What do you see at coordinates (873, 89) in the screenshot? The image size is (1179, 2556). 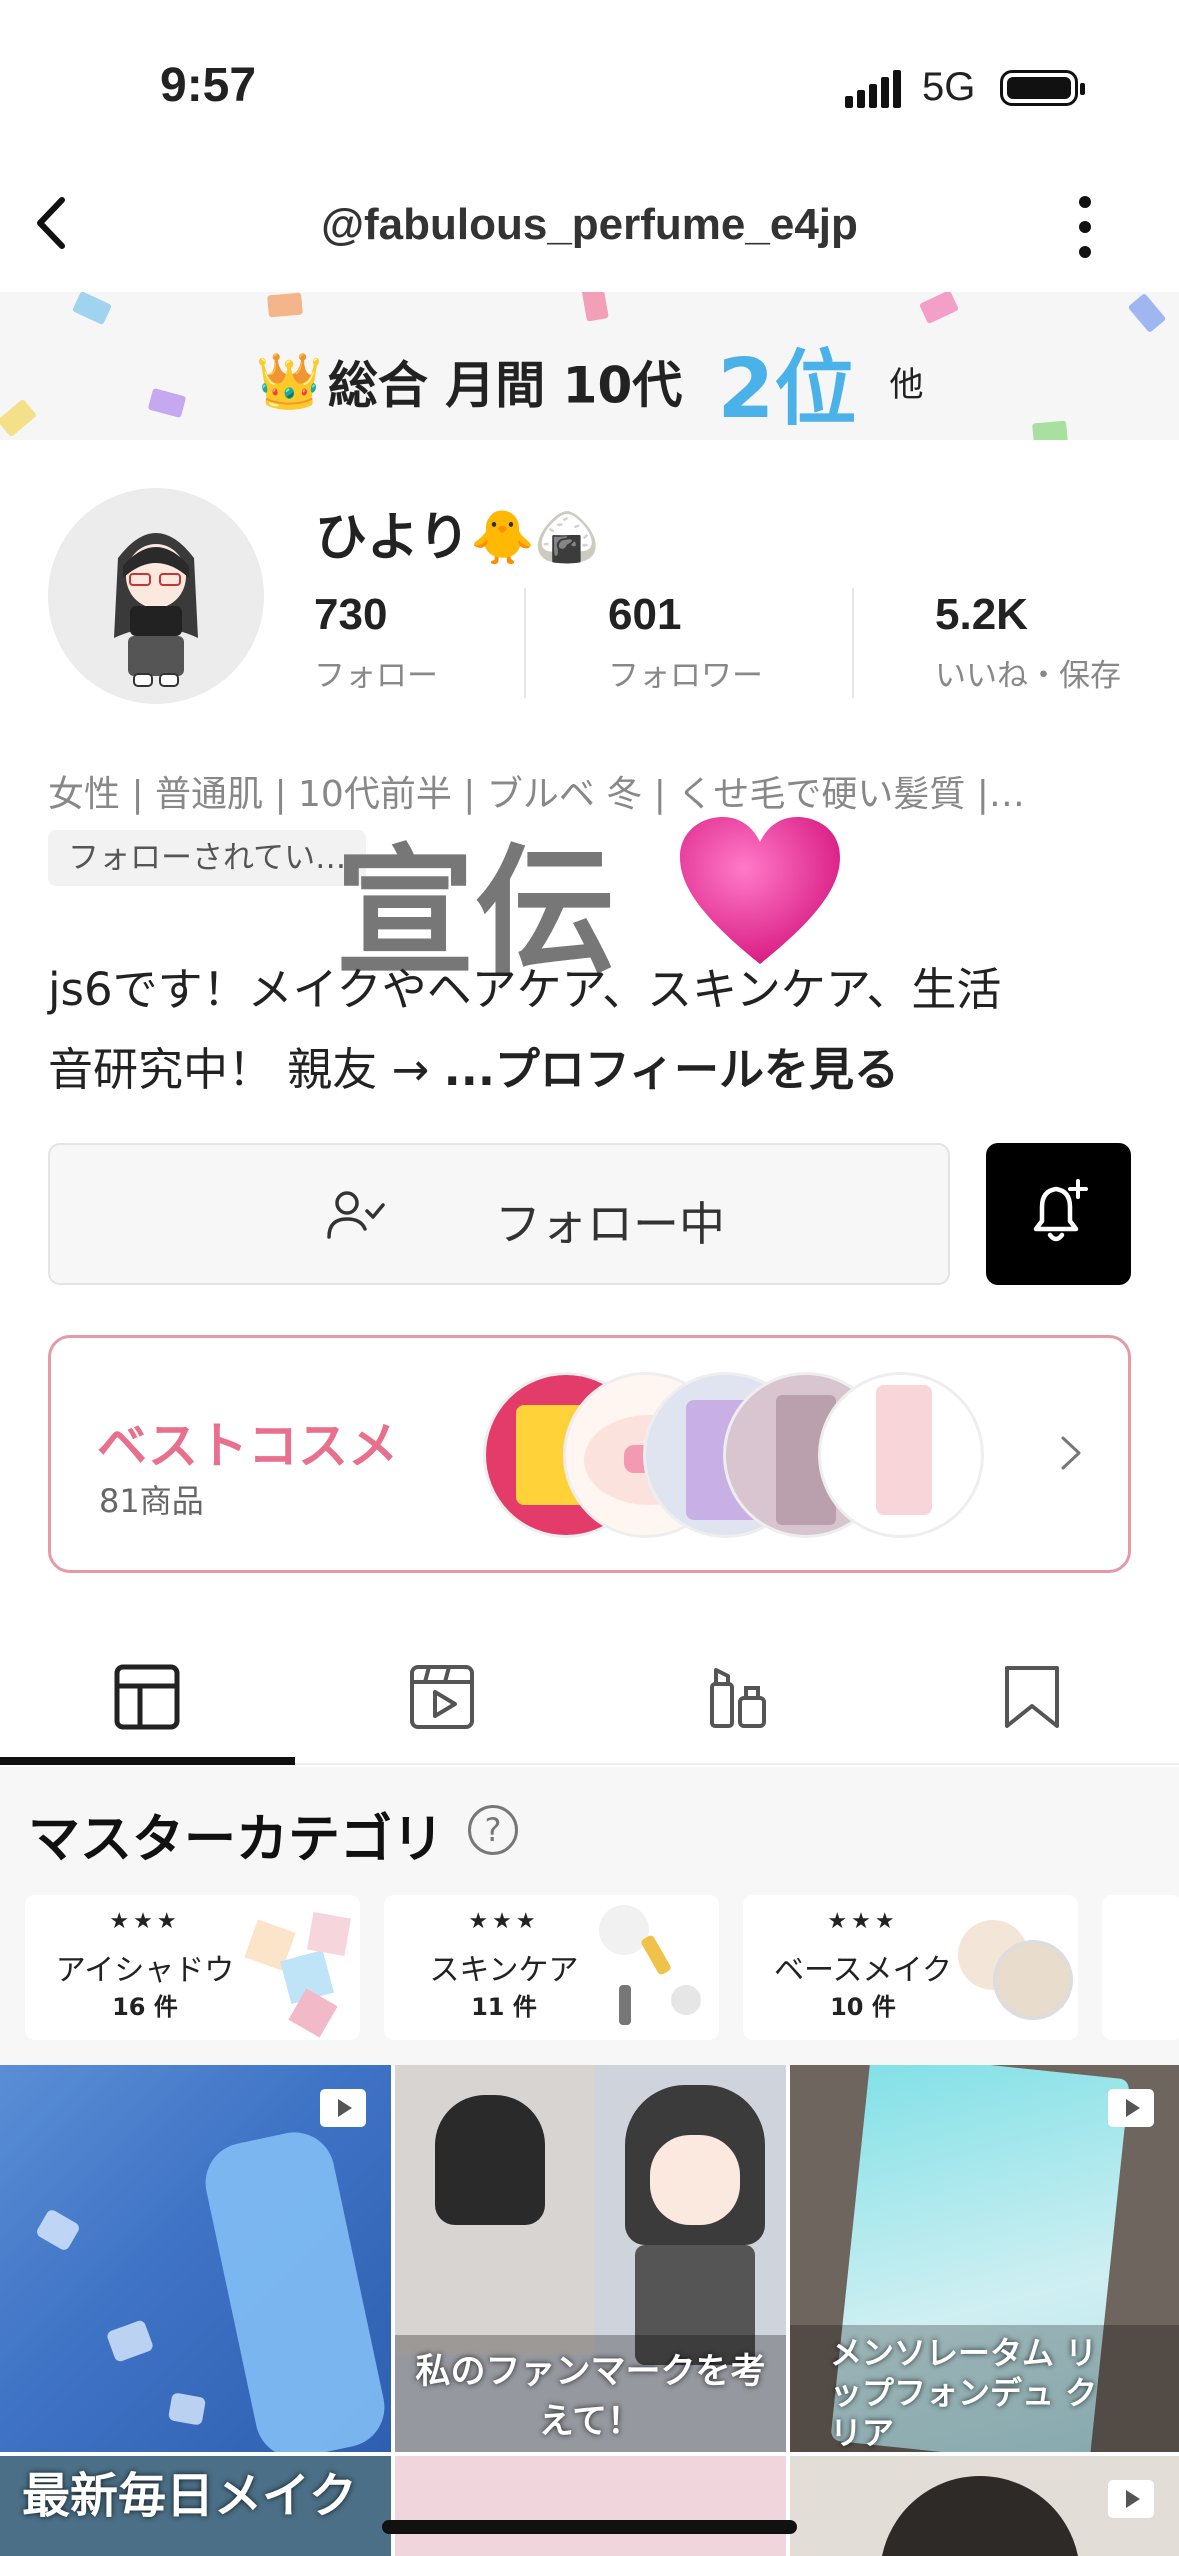 I see `signal-icon` at bounding box center [873, 89].